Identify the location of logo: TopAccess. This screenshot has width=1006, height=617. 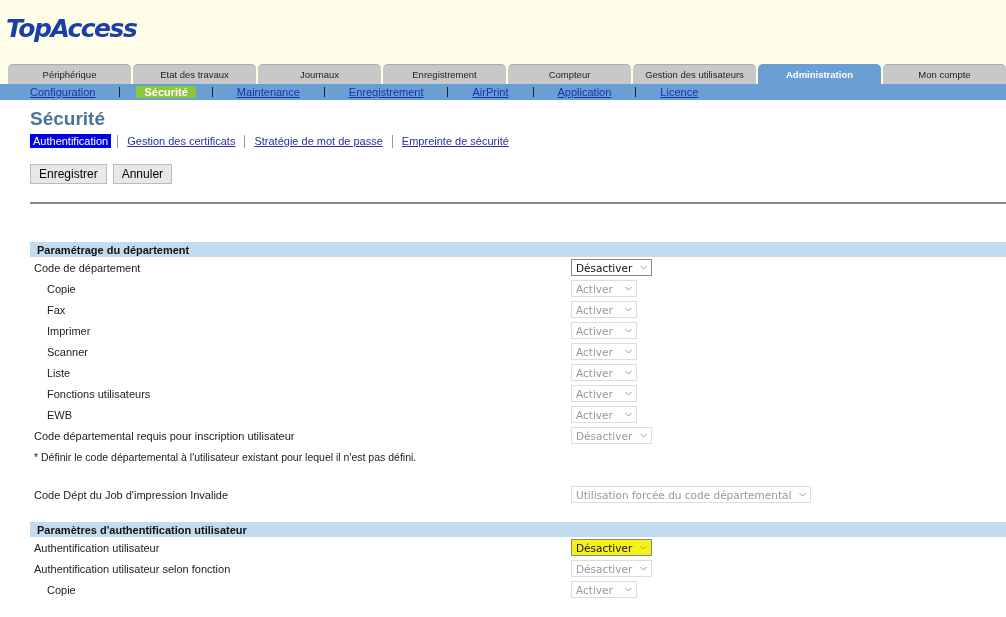
(71, 29).